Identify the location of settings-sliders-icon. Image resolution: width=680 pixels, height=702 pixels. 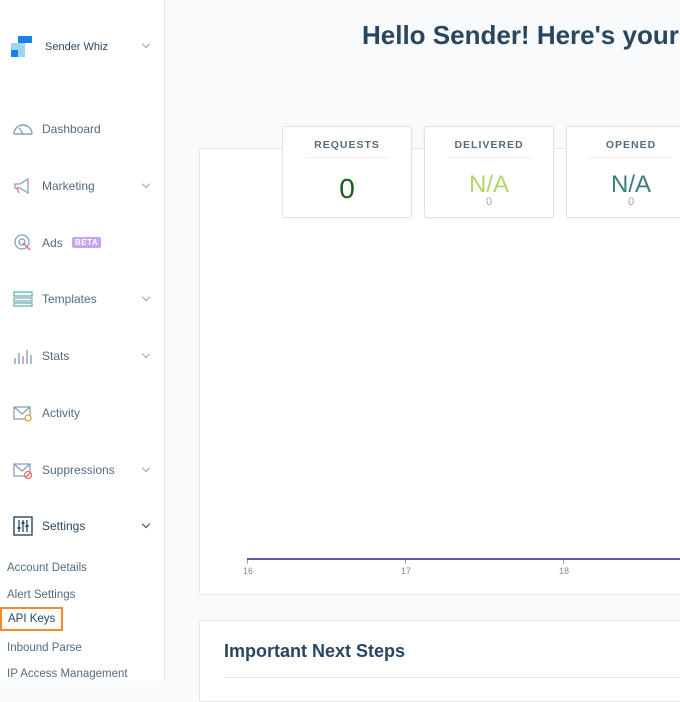
(23, 526).